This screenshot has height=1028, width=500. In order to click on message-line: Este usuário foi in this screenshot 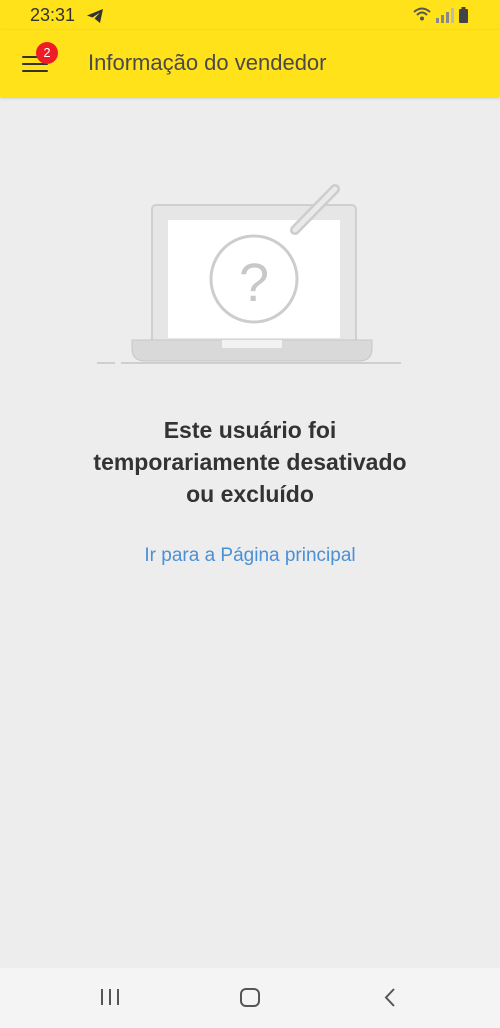, I will do `click(250, 430)`.